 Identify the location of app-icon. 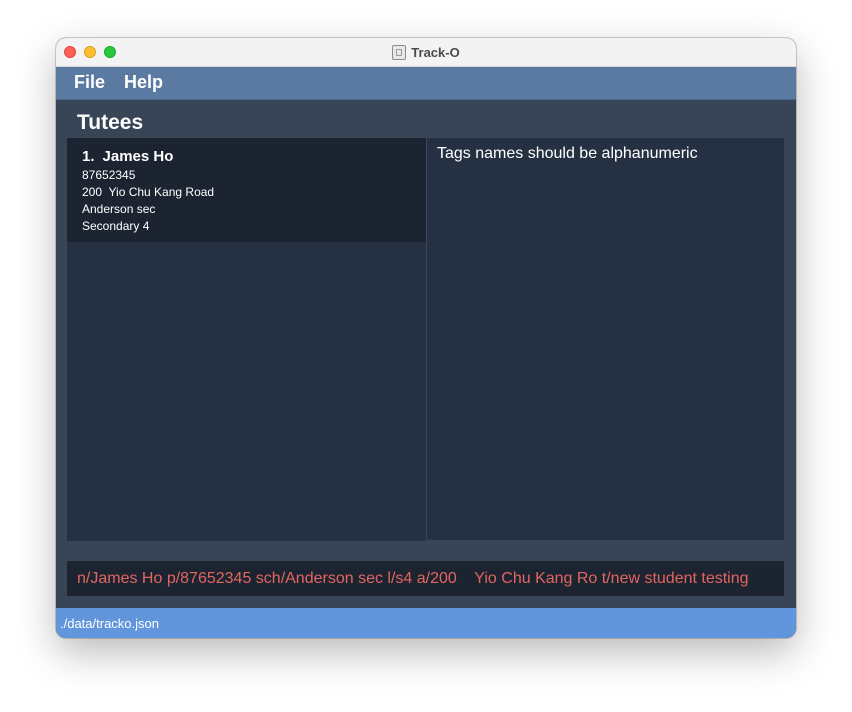
(399, 52).